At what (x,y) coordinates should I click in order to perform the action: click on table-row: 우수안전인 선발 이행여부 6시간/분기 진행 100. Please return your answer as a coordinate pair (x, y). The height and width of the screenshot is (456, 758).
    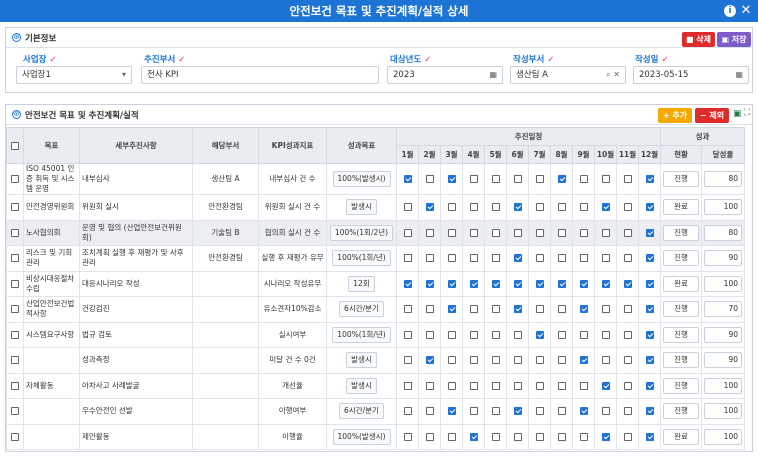
    Looking at the image, I should click on (375, 411).